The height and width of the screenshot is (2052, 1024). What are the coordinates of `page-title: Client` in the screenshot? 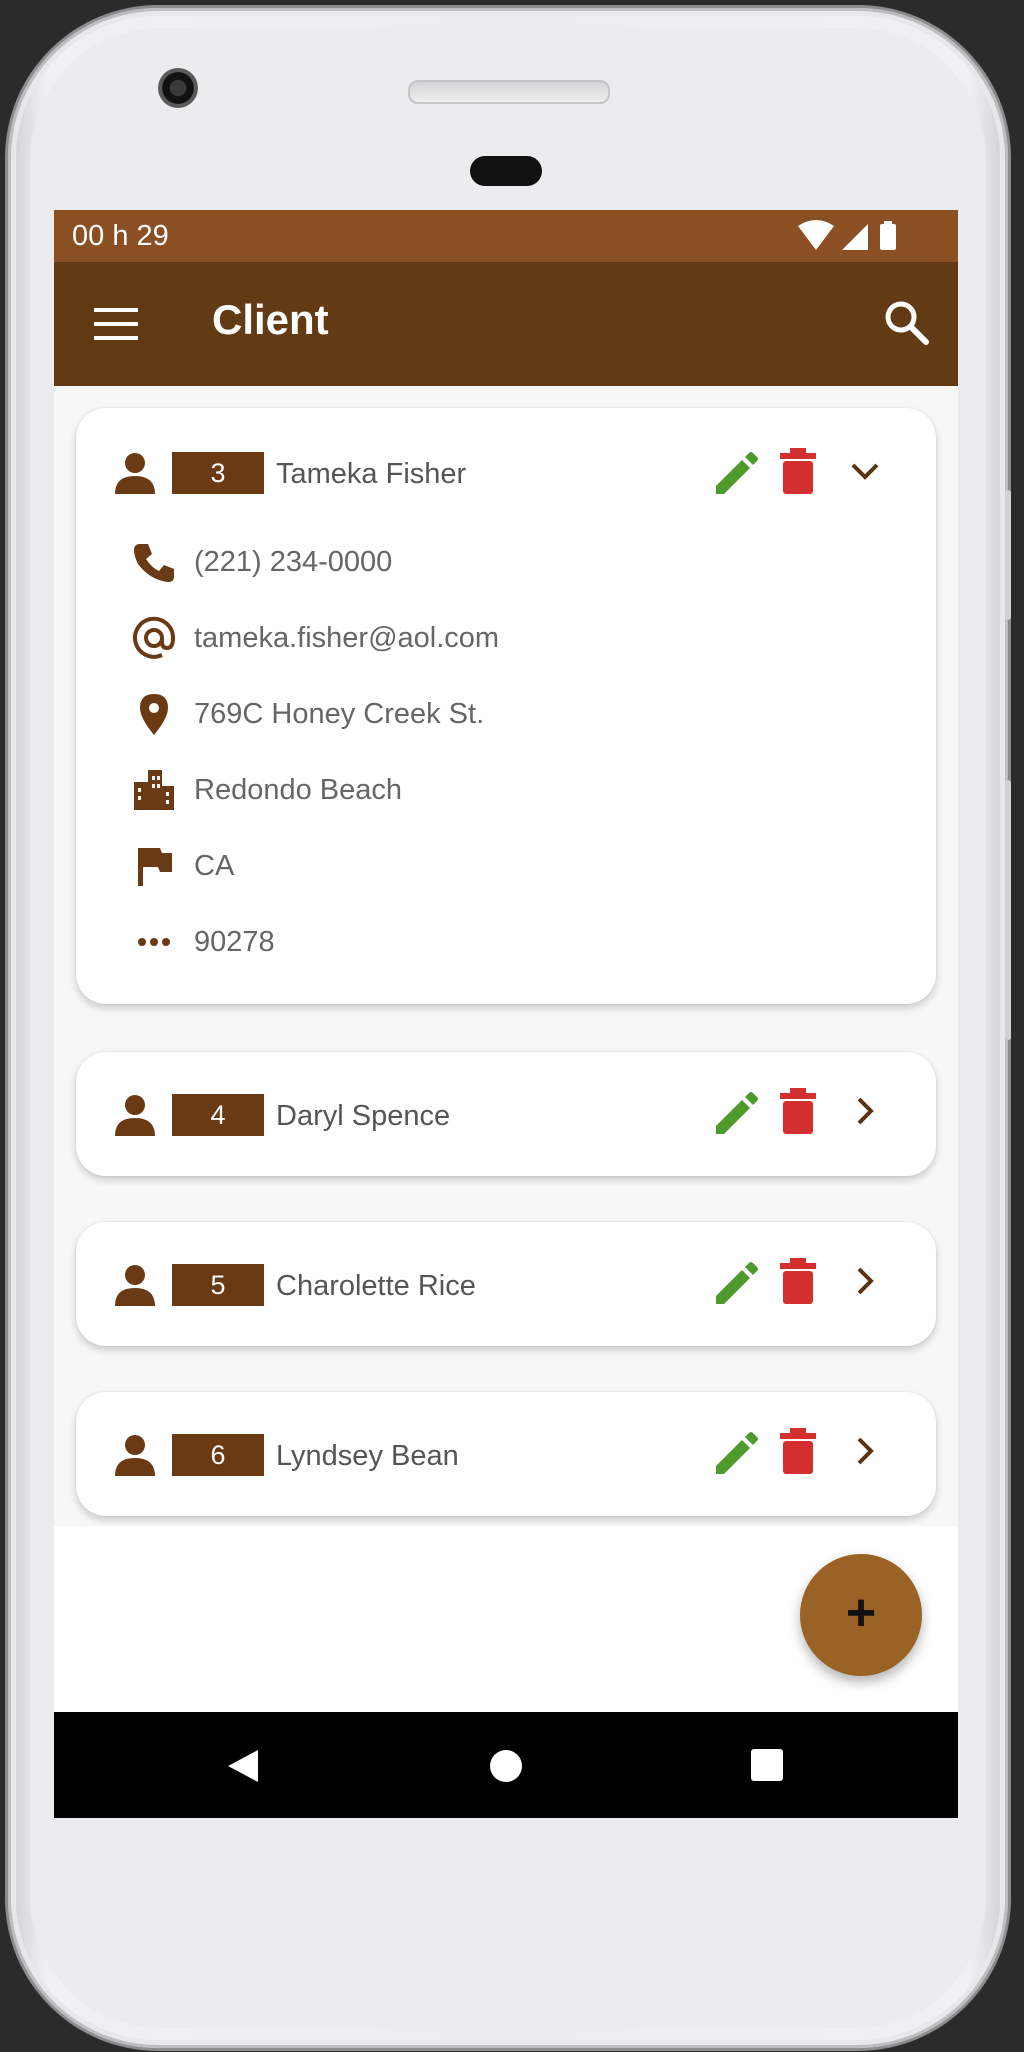 It's located at (270, 319).